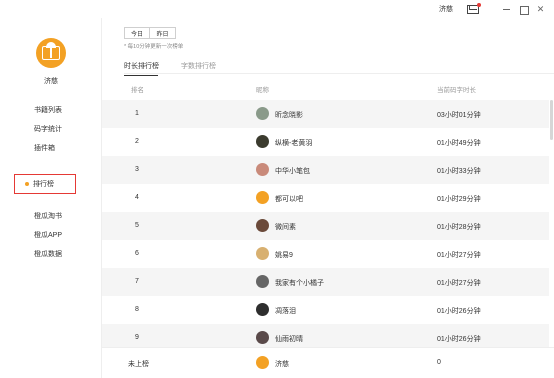 Image resolution: width=554 pixels, height=378 pixels. What do you see at coordinates (137, 253) in the screenshot?
I see `row-rank: 6` at bounding box center [137, 253].